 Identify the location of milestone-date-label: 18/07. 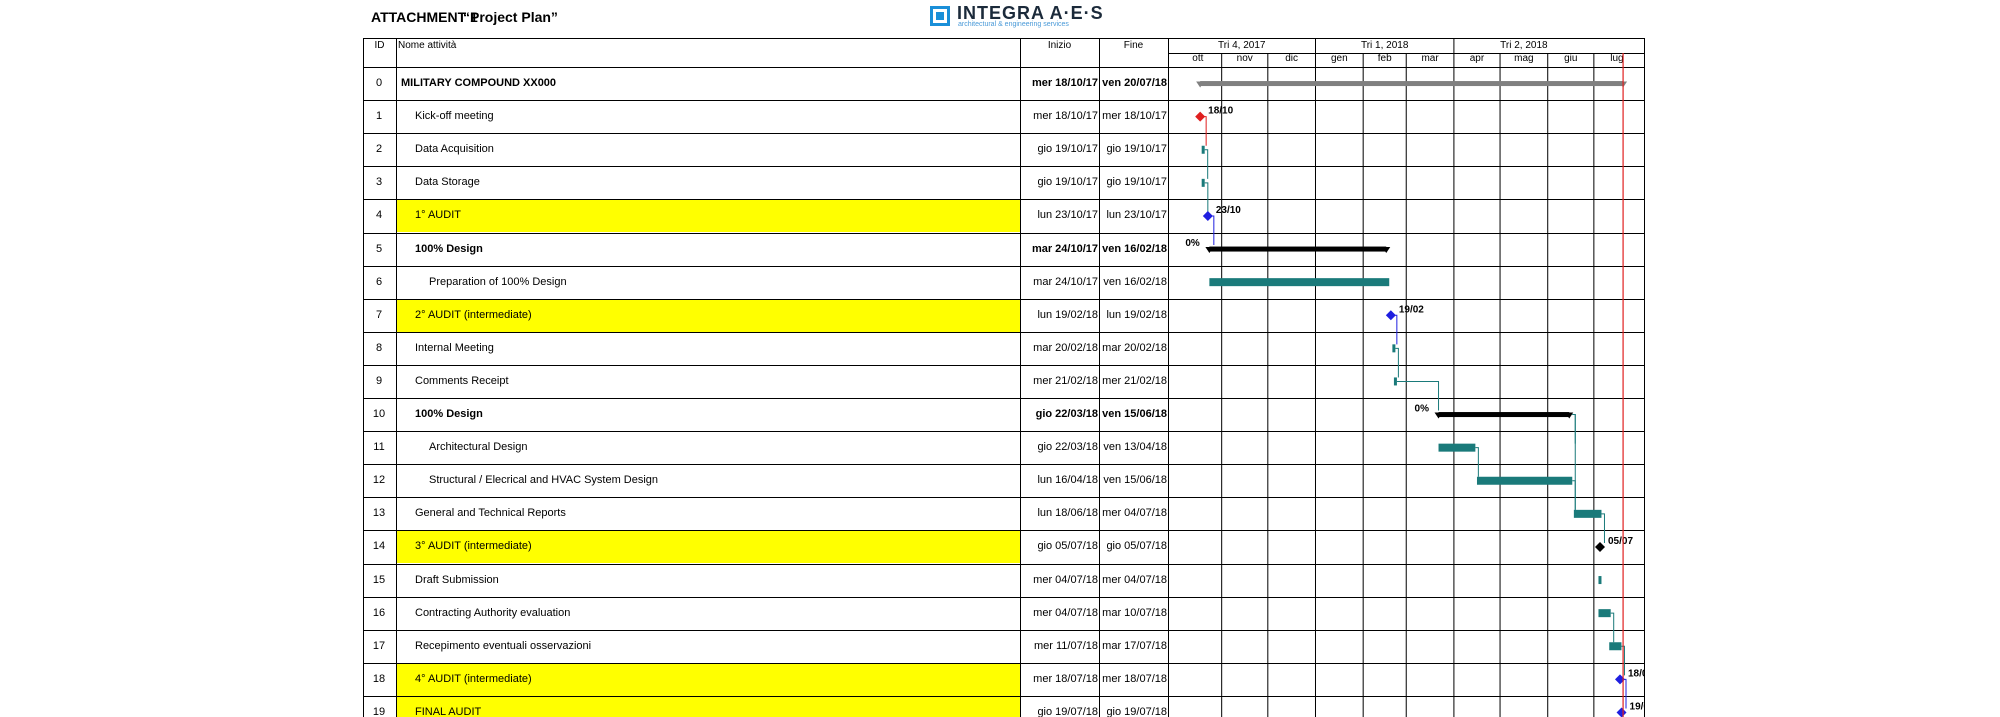
(1636, 673).